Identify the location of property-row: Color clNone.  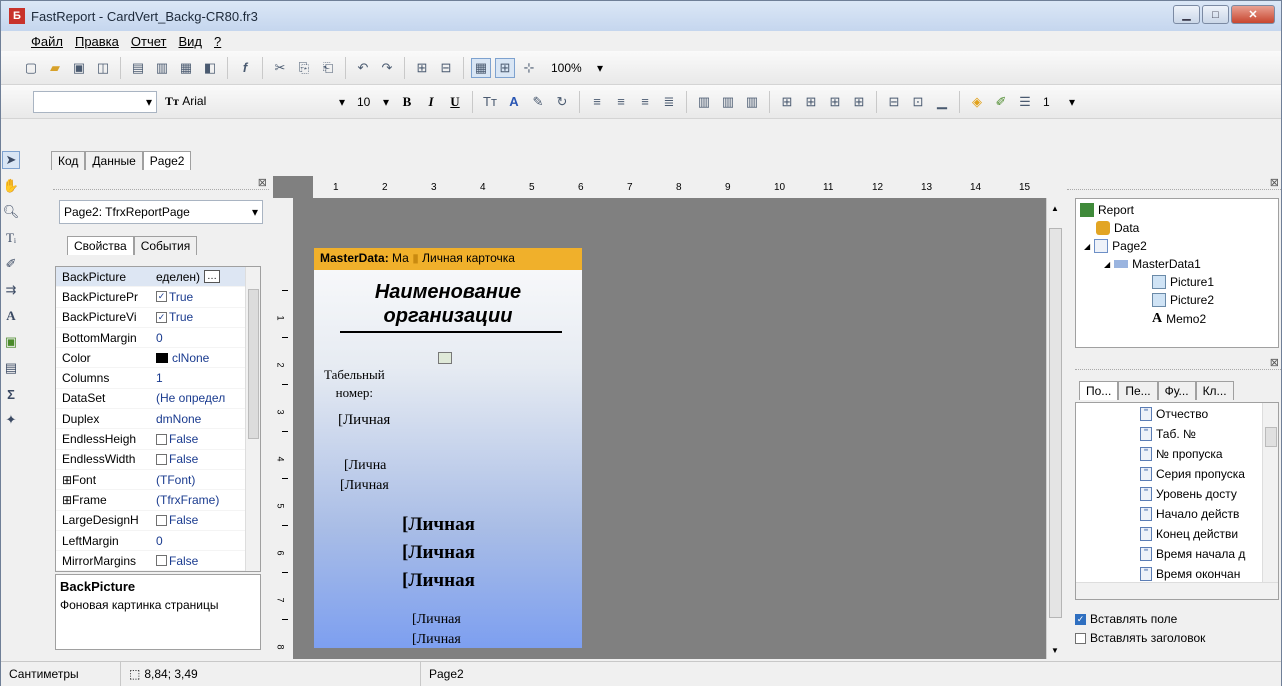
(158, 358).